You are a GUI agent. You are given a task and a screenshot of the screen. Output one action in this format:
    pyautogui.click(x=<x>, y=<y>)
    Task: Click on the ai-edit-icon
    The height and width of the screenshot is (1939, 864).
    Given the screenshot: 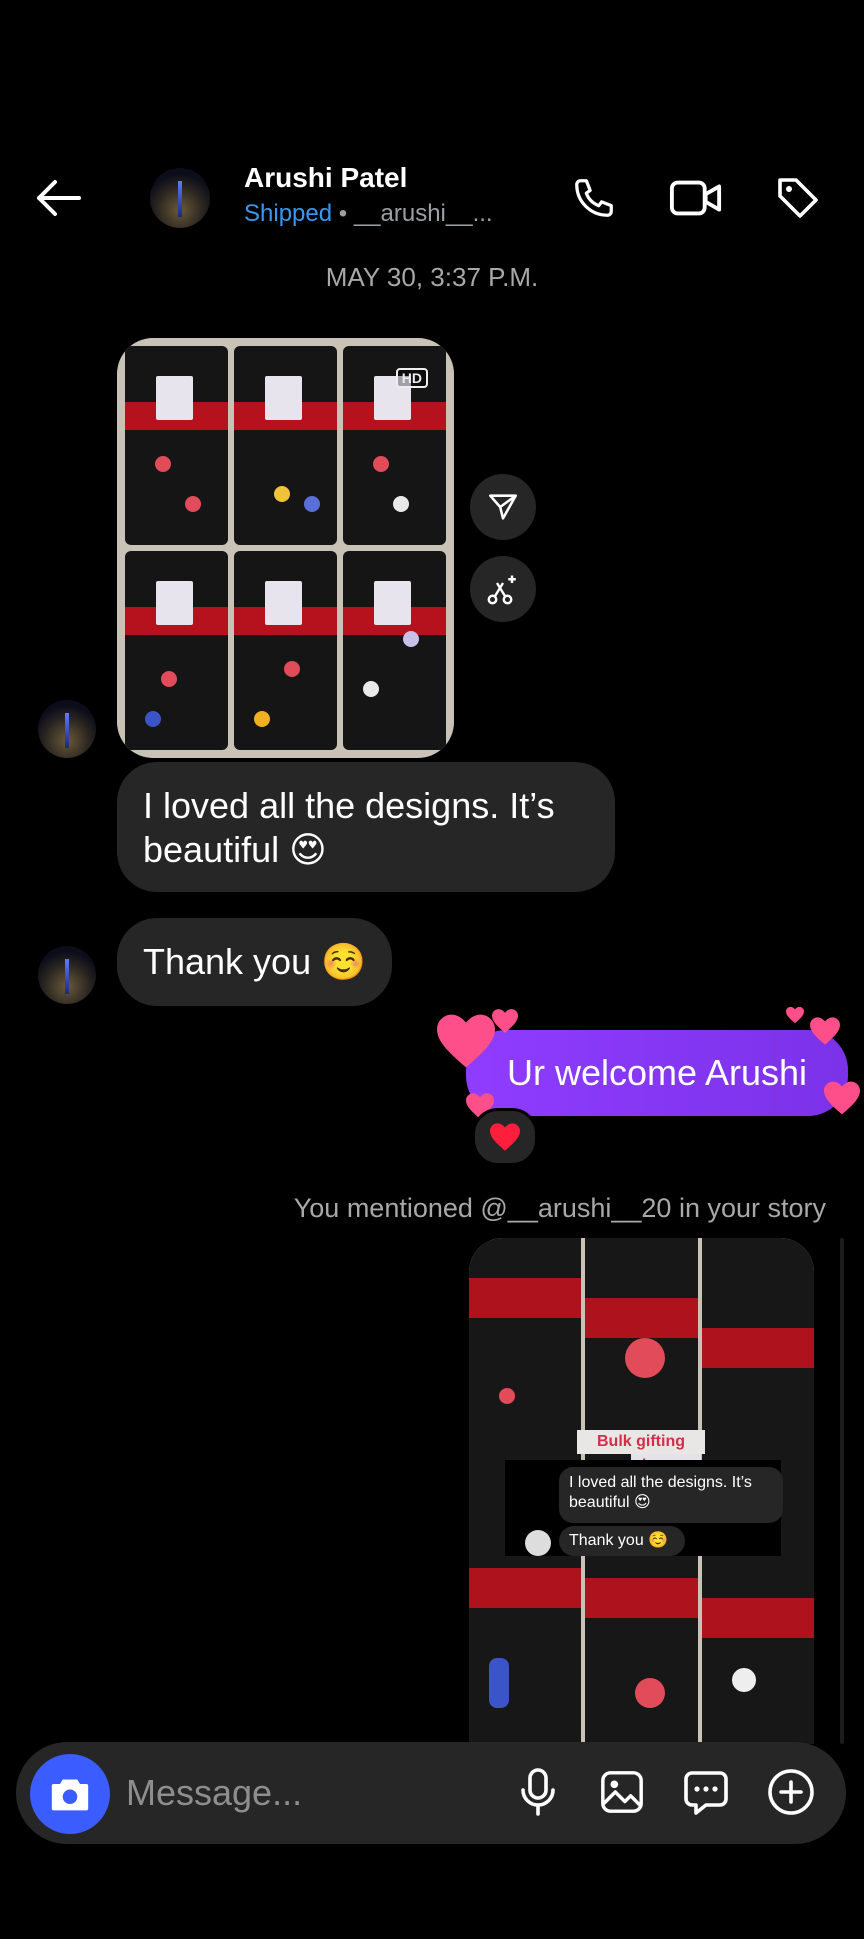 What is the action you would take?
    pyautogui.click(x=501, y=590)
    